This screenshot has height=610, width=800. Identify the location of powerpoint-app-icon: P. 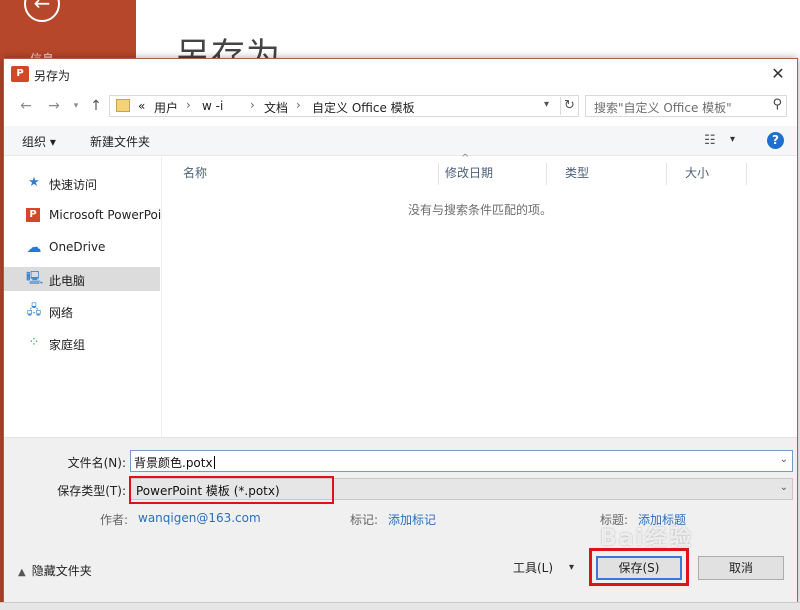
(20, 74).